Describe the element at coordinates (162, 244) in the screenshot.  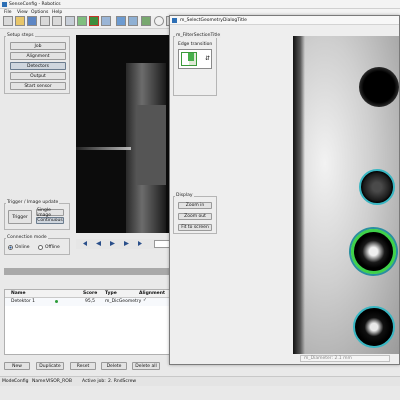
I see `frame-field` at that location.